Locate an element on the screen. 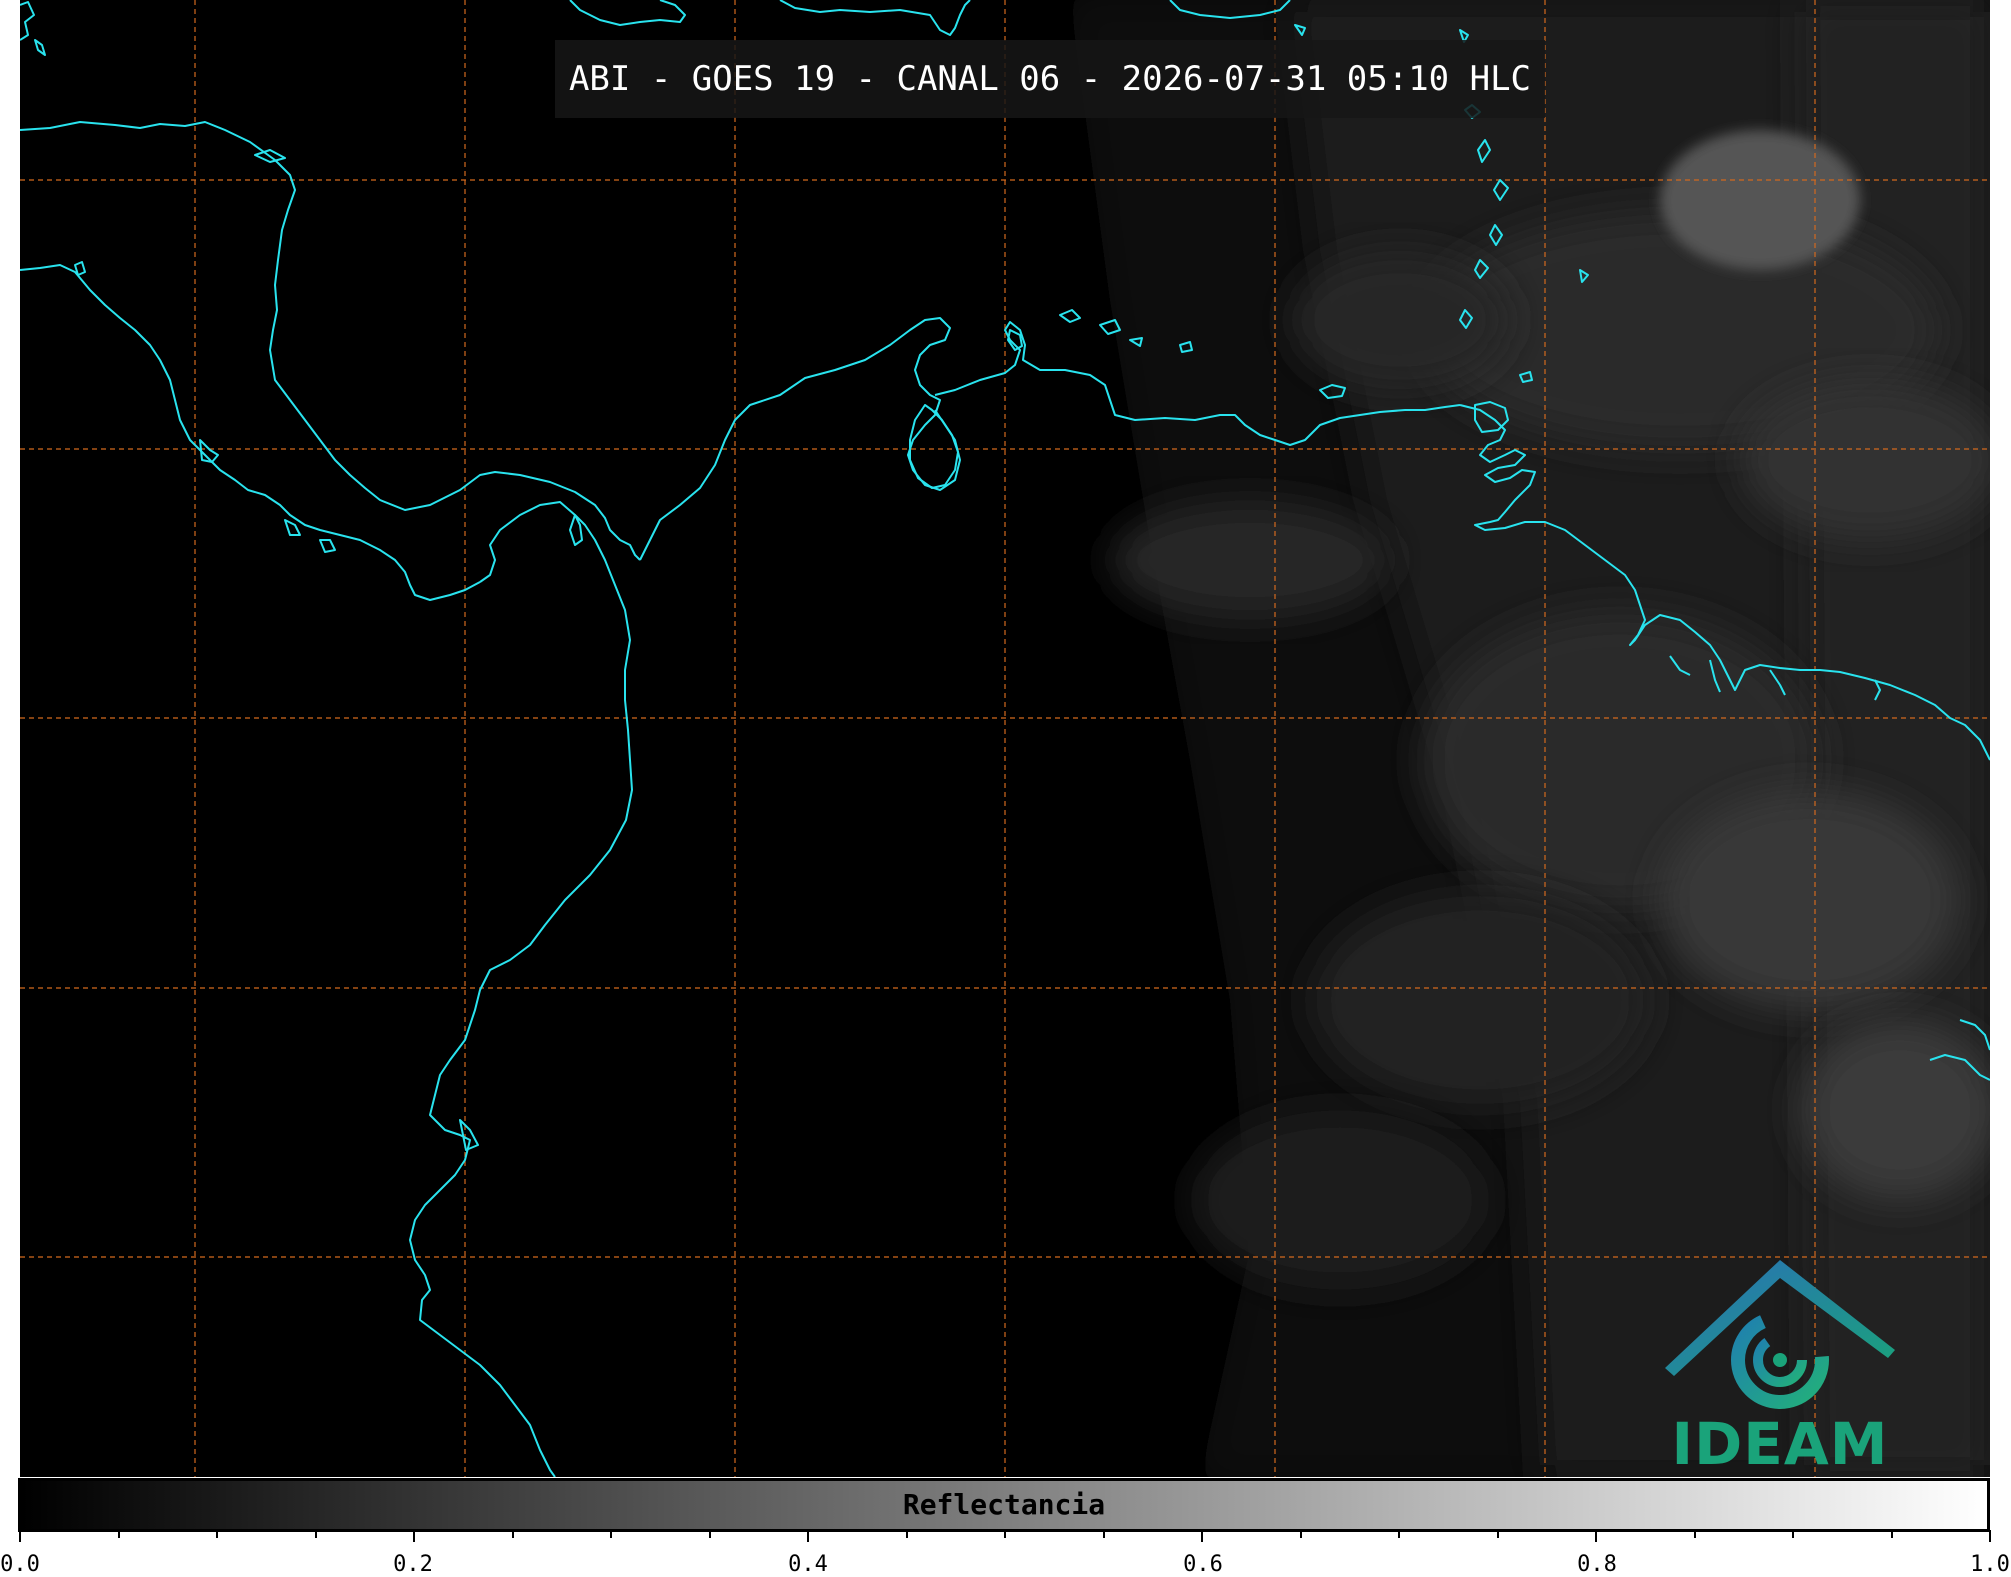  colorbar-ticks: 0.0 0.2 0.4 0.6 0.8 1.0 is located at coordinates (1005, 1553).